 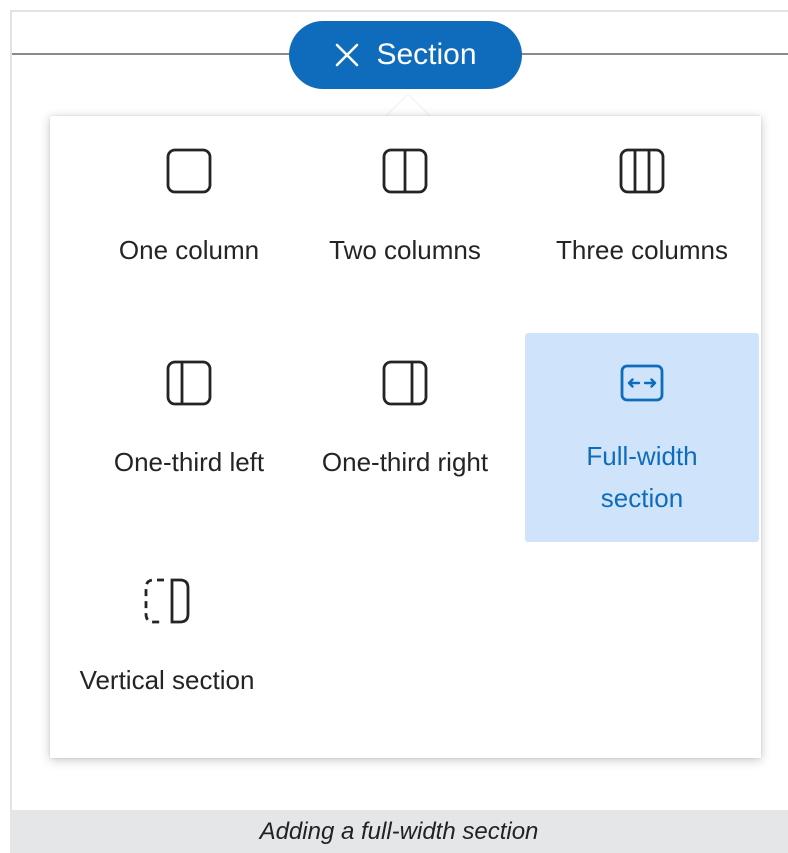 What do you see at coordinates (189, 171) in the screenshot?
I see `one-column-icon` at bounding box center [189, 171].